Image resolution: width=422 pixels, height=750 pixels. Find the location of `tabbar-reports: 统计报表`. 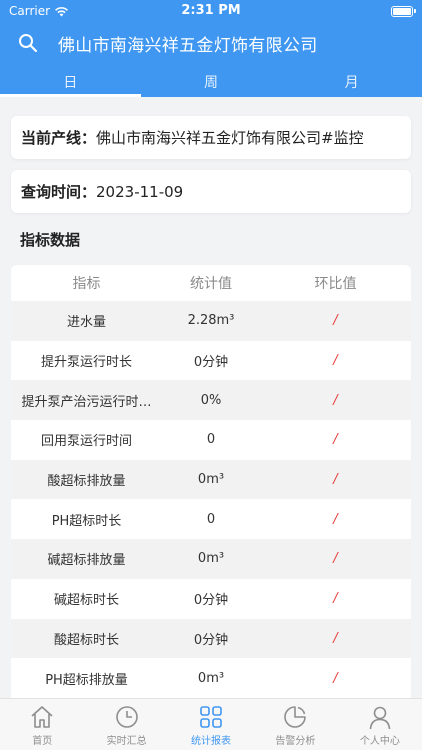

tabbar-reports: 统计报表 is located at coordinates (211, 724).